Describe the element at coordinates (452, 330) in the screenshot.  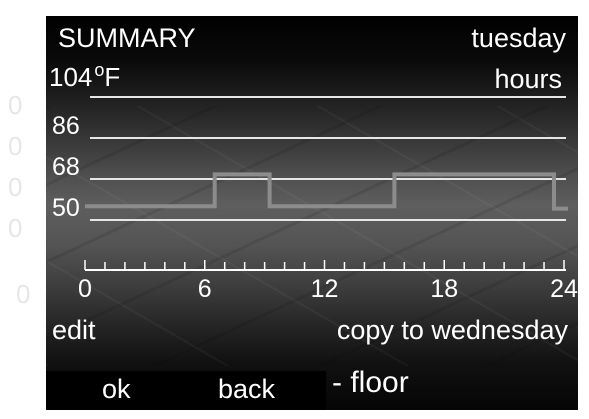
I see `copy-to-day-button: copy to wednesday` at that location.